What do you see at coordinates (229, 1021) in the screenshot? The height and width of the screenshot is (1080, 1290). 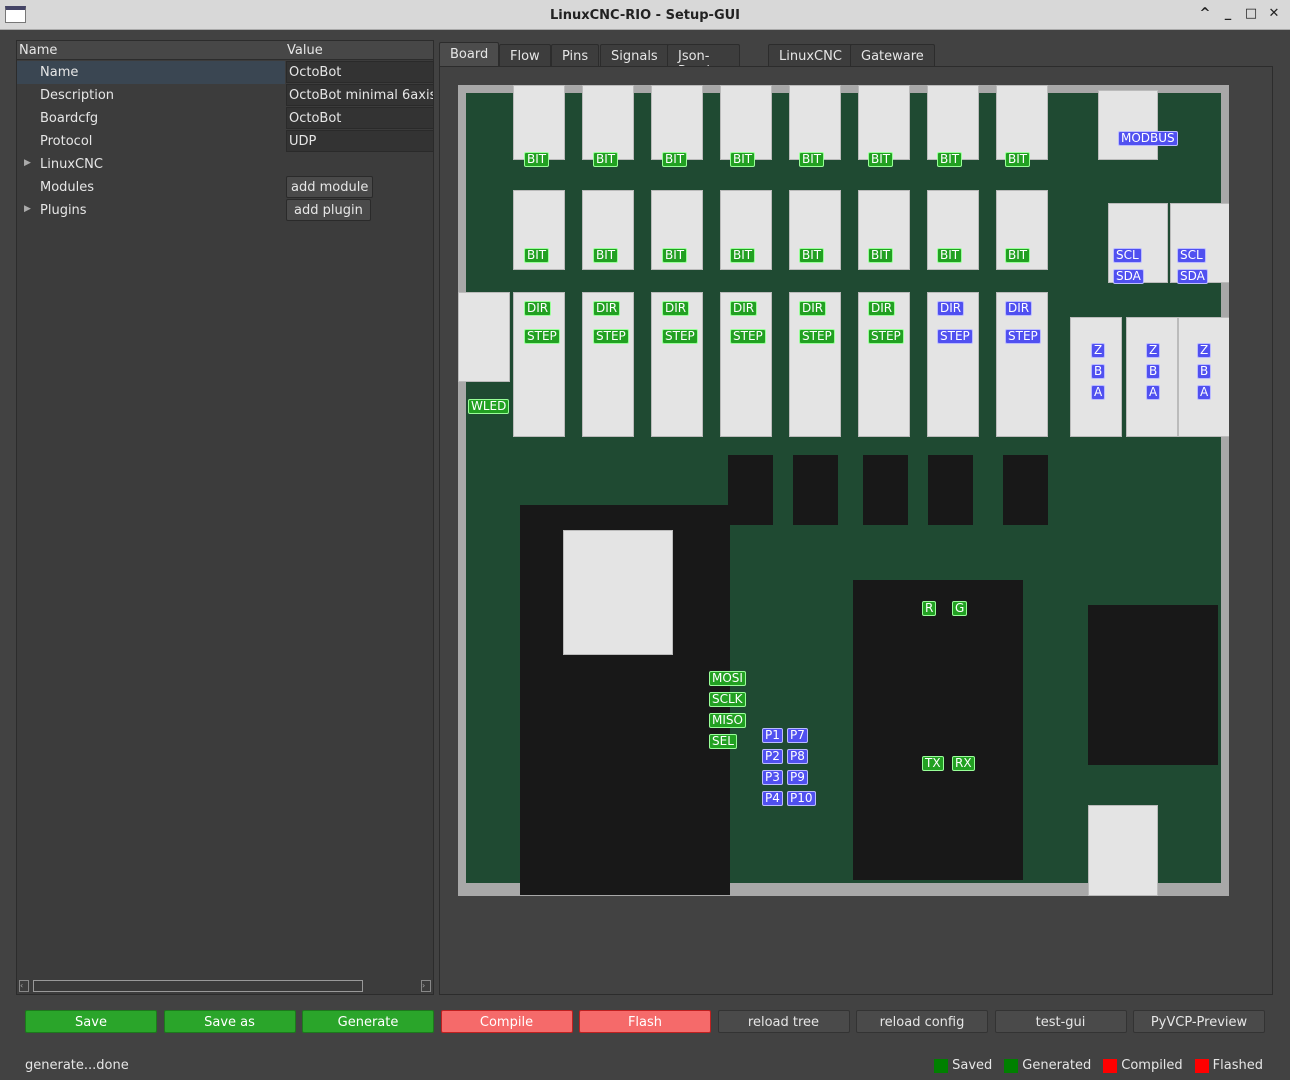 I see `save-as-button: Save as` at bounding box center [229, 1021].